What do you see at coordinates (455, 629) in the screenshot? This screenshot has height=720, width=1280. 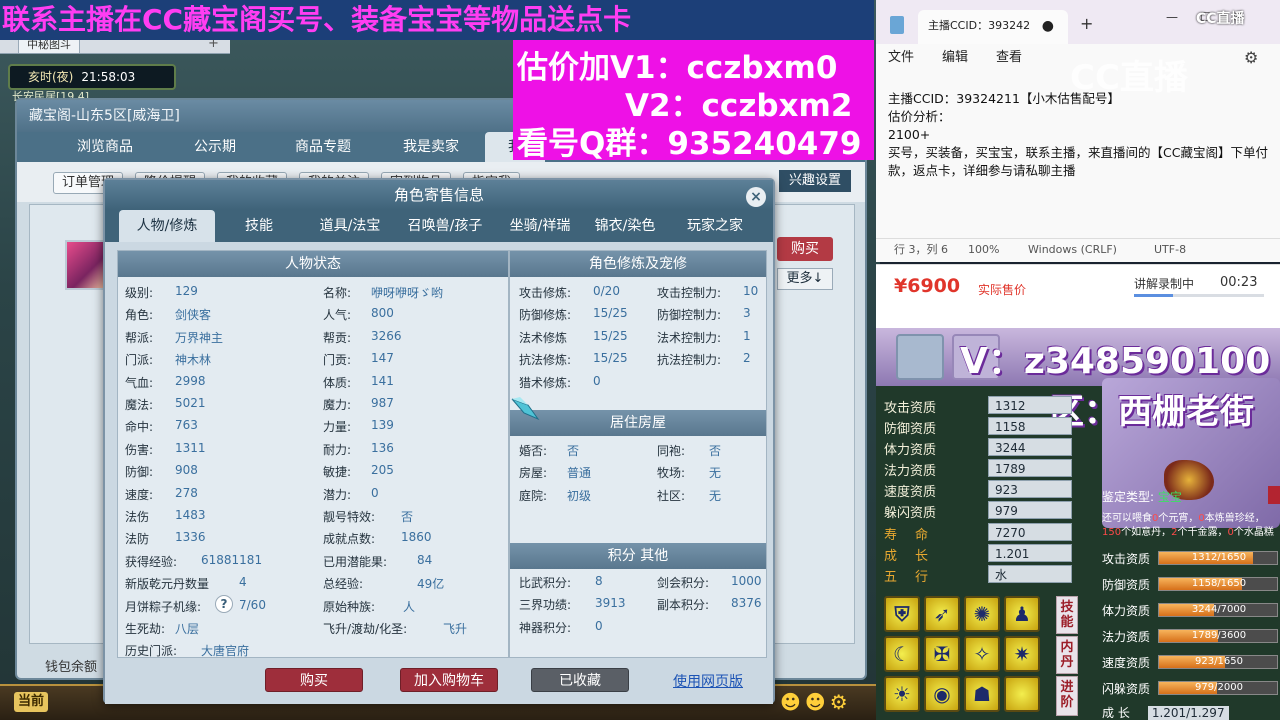 I see `stat-value: 飞升` at bounding box center [455, 629].